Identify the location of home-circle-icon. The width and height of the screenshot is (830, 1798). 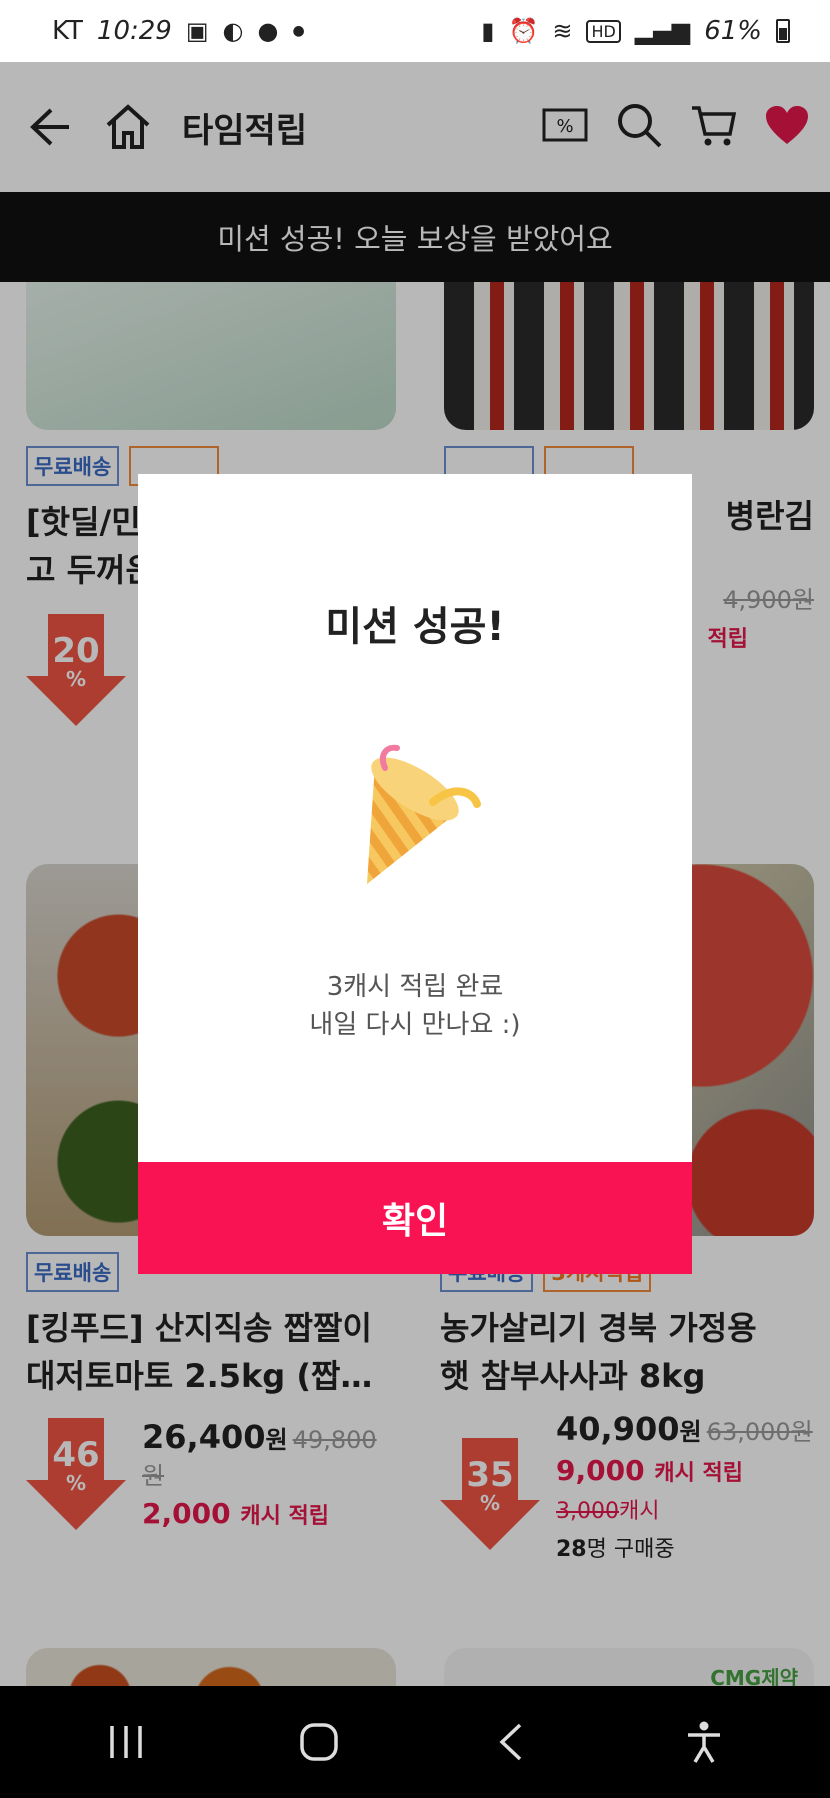
(319, 1742).